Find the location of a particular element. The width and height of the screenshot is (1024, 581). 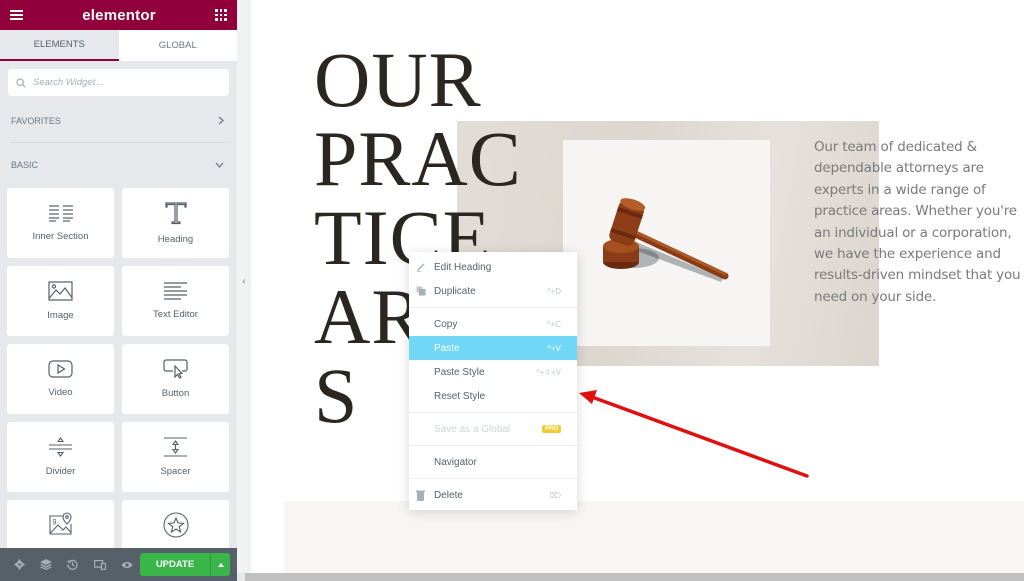

widget-label: Divider is located at coordinates (60, 471).